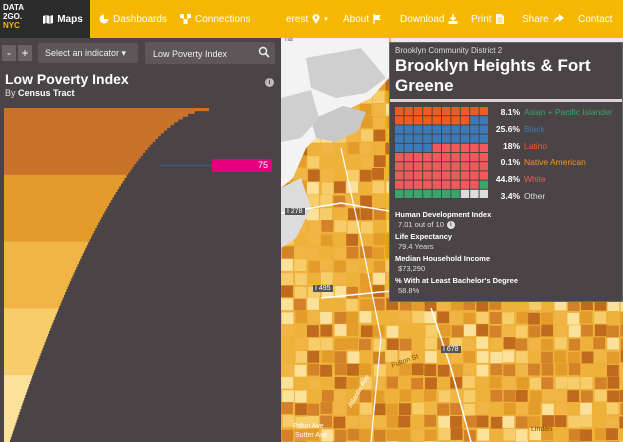 This screenshot has height=442, width=623. What do you see at coordinates (25, 53) in the screenshot?
I see `zoom-in-button: +` at bounding box center [25, 53].